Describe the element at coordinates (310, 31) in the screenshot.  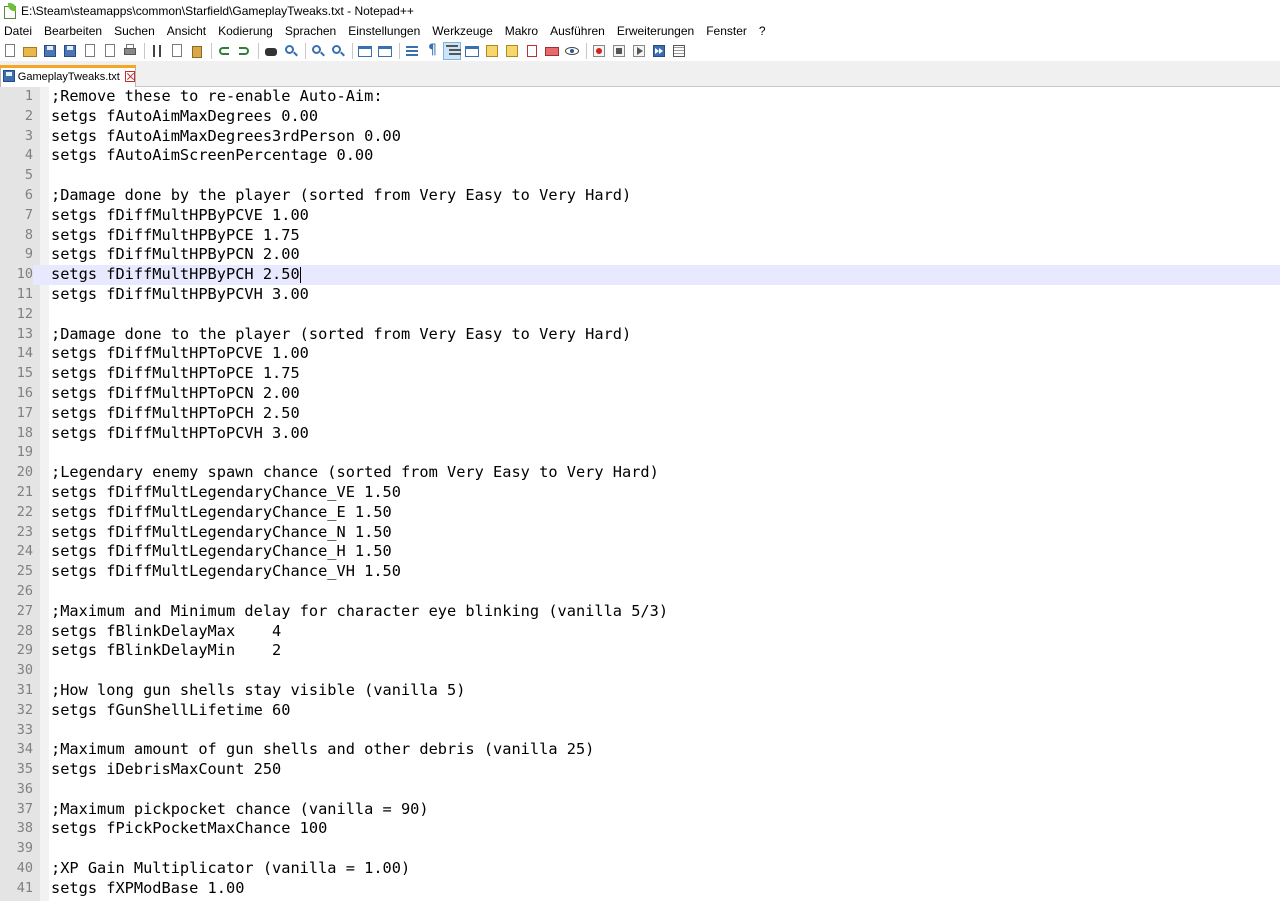
I see `menu-sprachen: Sprachen` at that location.